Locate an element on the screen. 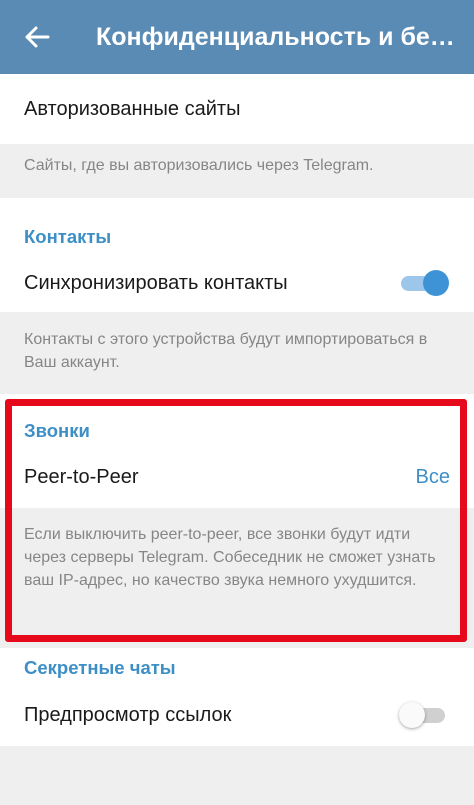 The width and height of the screenshot is (474, 805). link-preview-label: Предпросмотр ссылок is located at coordinates (128, 715).